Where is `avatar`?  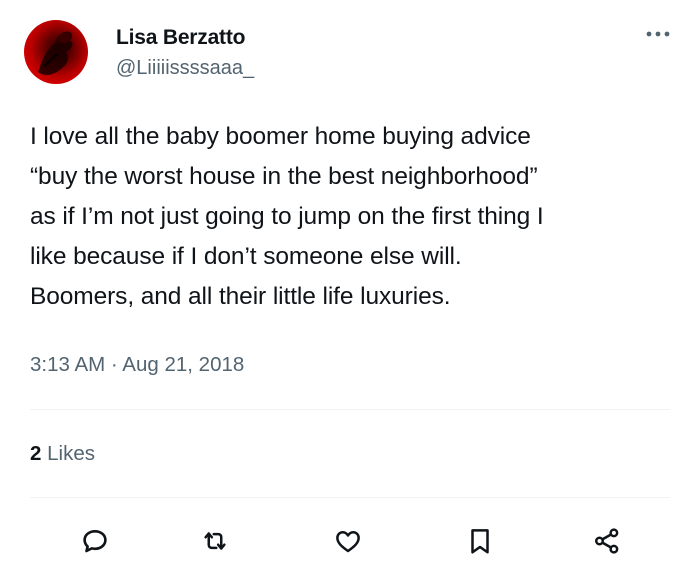 avatar is located at coordinates (56, 52).